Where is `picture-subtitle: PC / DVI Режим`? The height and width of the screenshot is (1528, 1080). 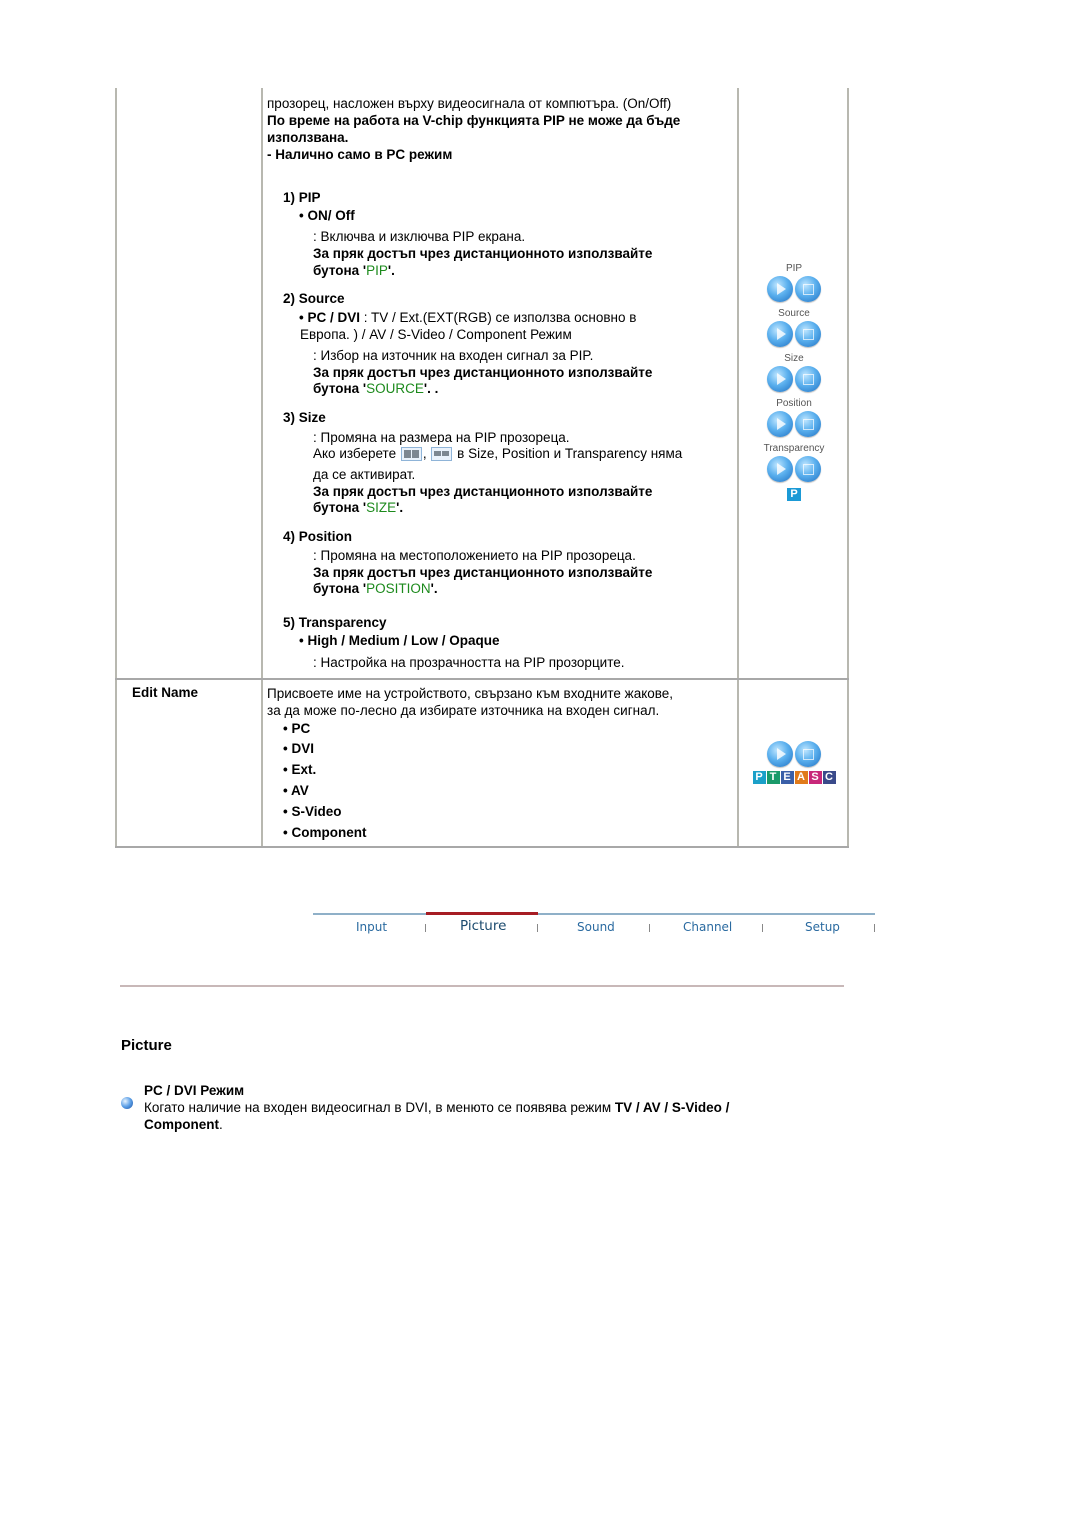
picture-subtitle: PC / DVI Режим is located at coordinates (194, 1090).